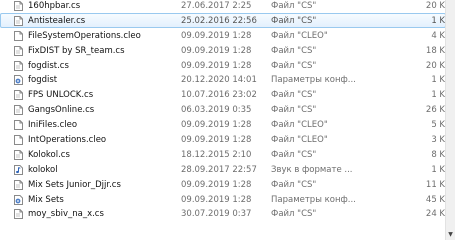 This screenshot has width=455, height=240. What do you see at coordinates (84, 35) in the screenshot?
I see `file-name: FileSystemOperations.cleo` at bounding box center [84, 35].